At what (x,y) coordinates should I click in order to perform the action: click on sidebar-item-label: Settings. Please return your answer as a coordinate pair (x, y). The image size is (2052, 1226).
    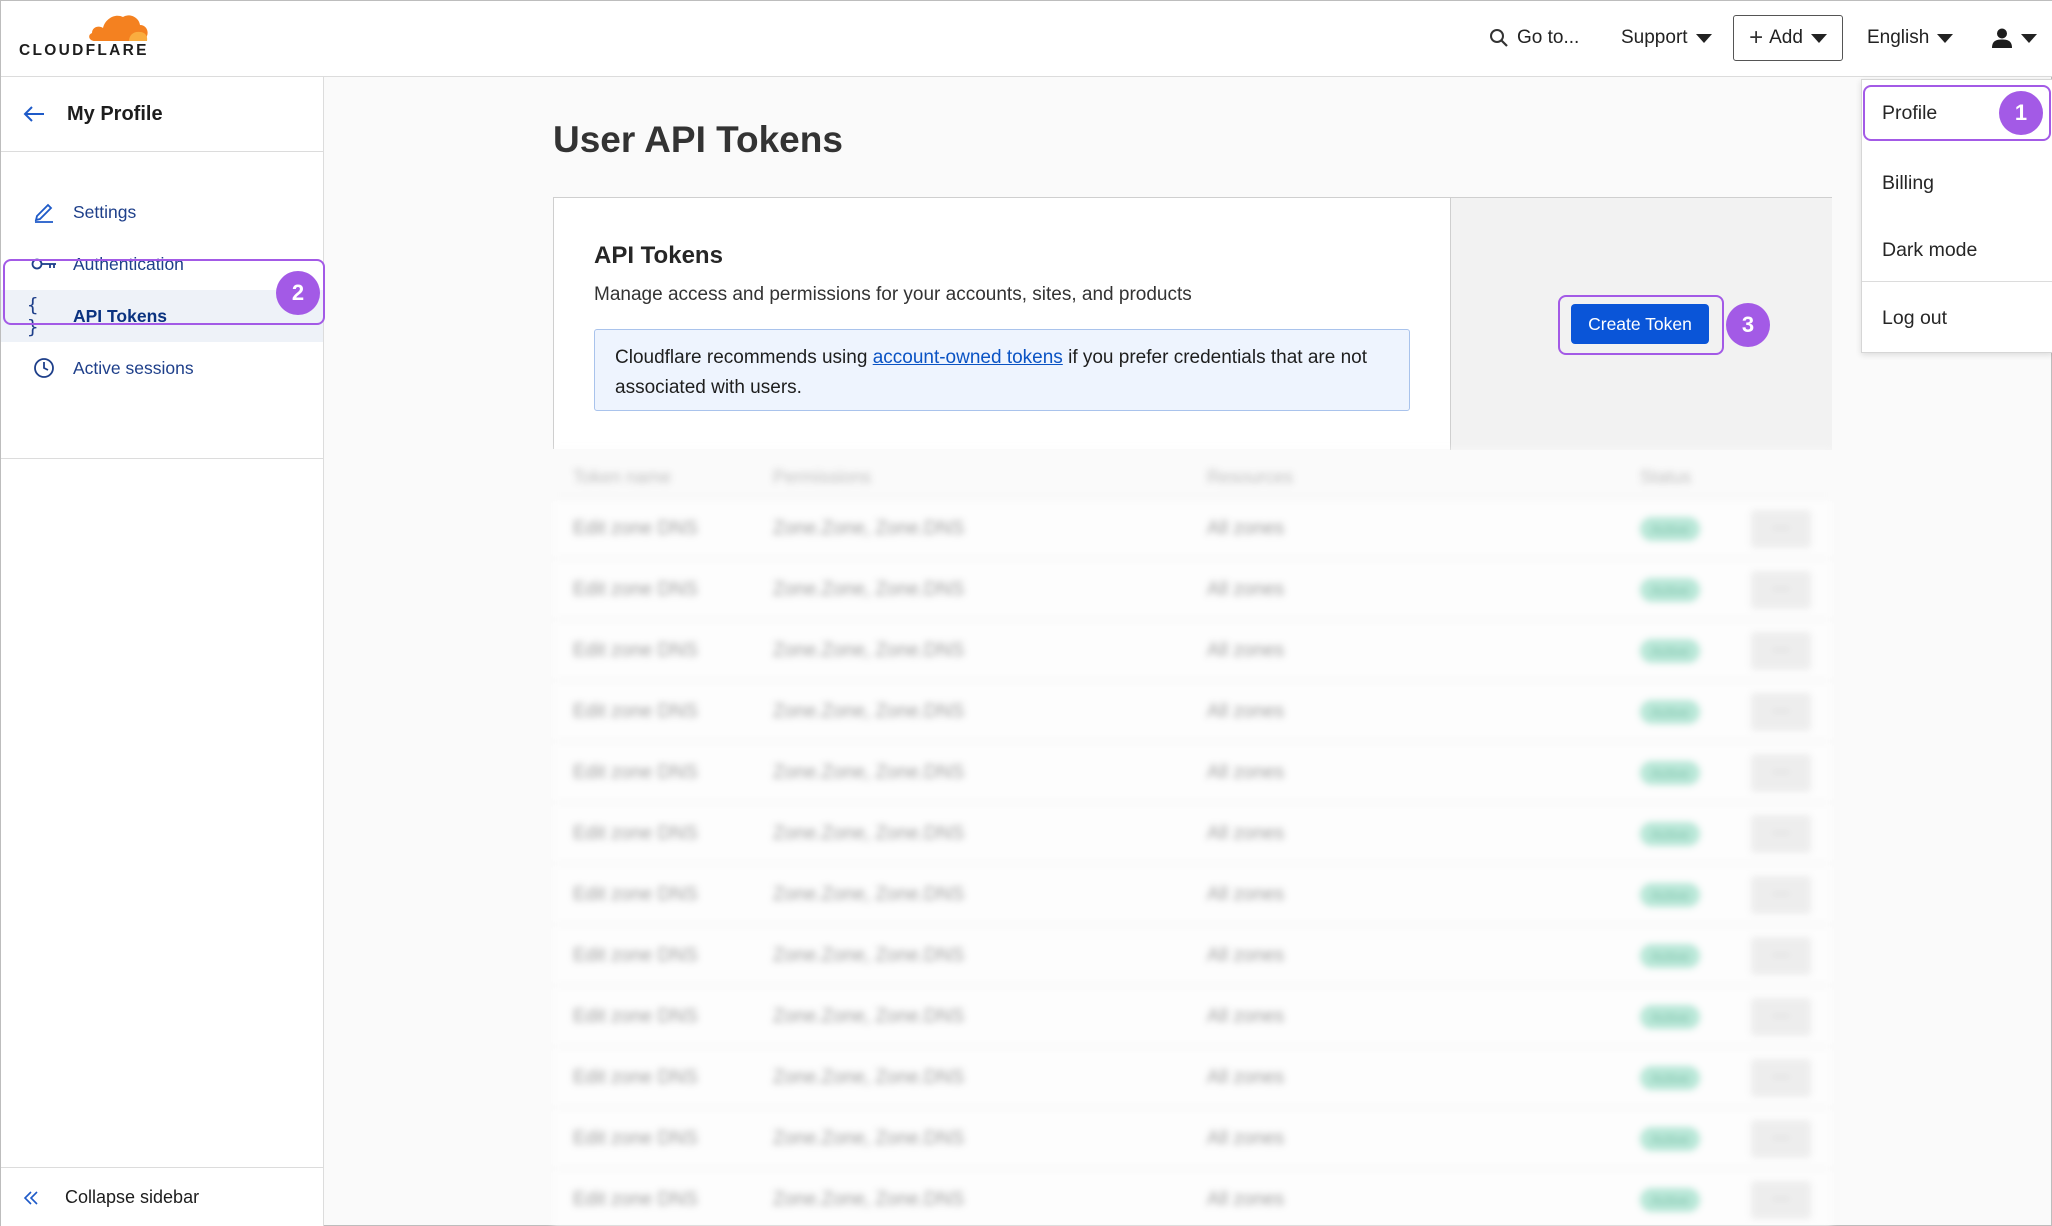
    Looking at the image, I should click on (105, 211).